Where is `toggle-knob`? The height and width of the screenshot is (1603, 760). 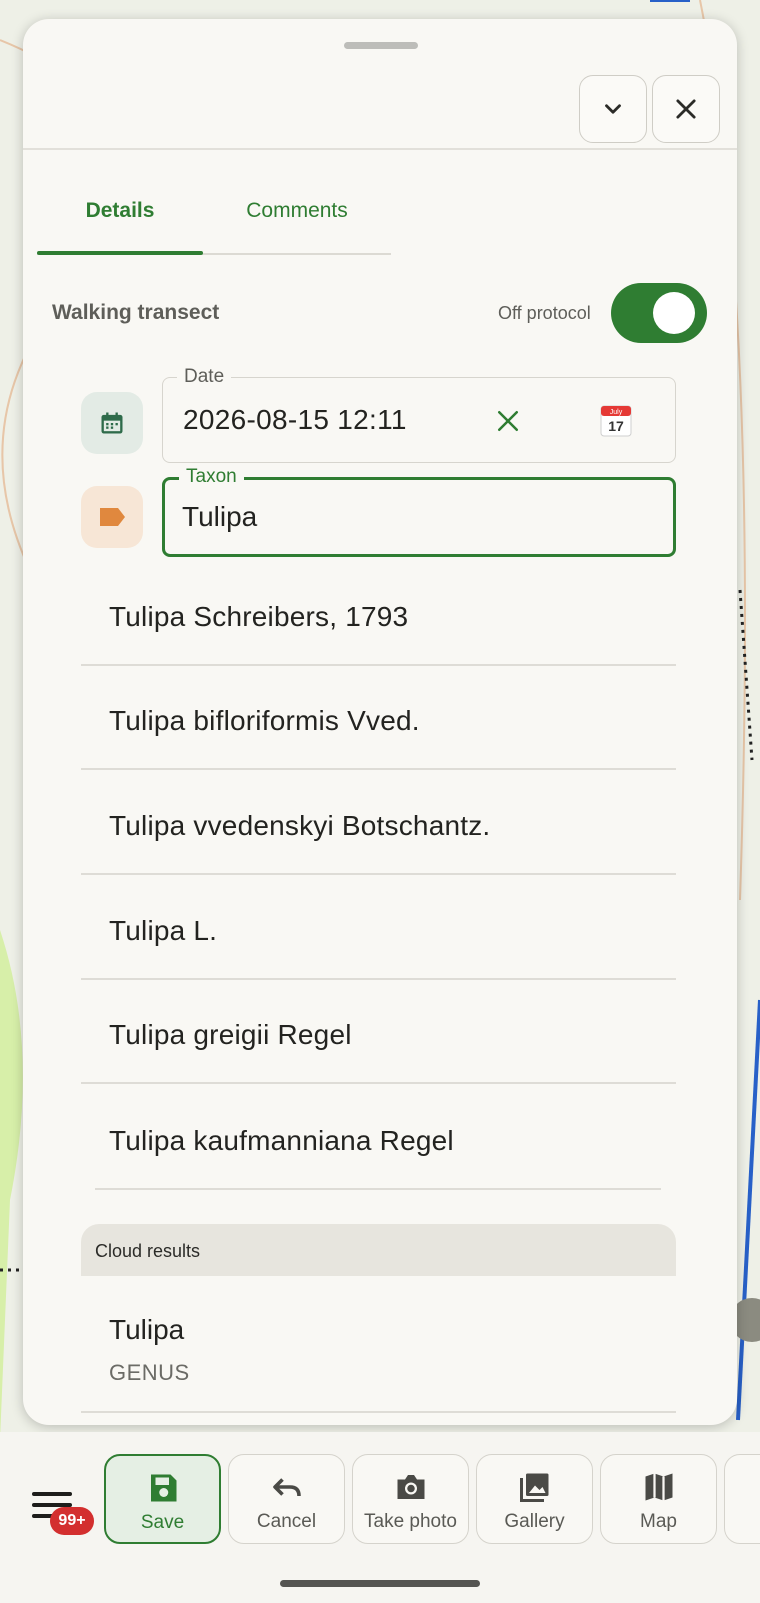 toggle-knob is located at coordinates (674, 313).